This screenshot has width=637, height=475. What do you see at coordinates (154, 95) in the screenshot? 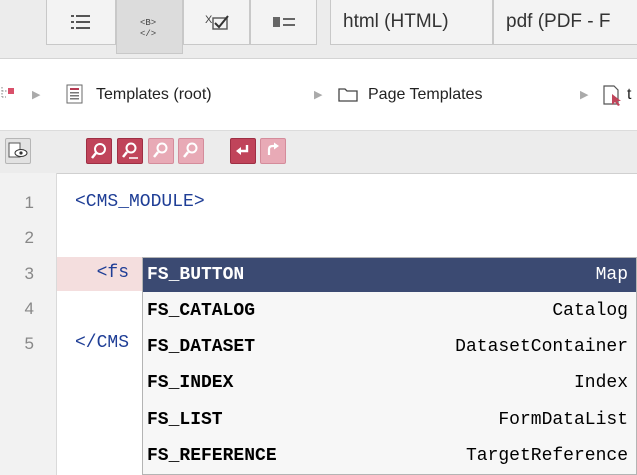
I see `breadcrumb-item-templates-root: Templates (root)` at bounding box center [154, 95].